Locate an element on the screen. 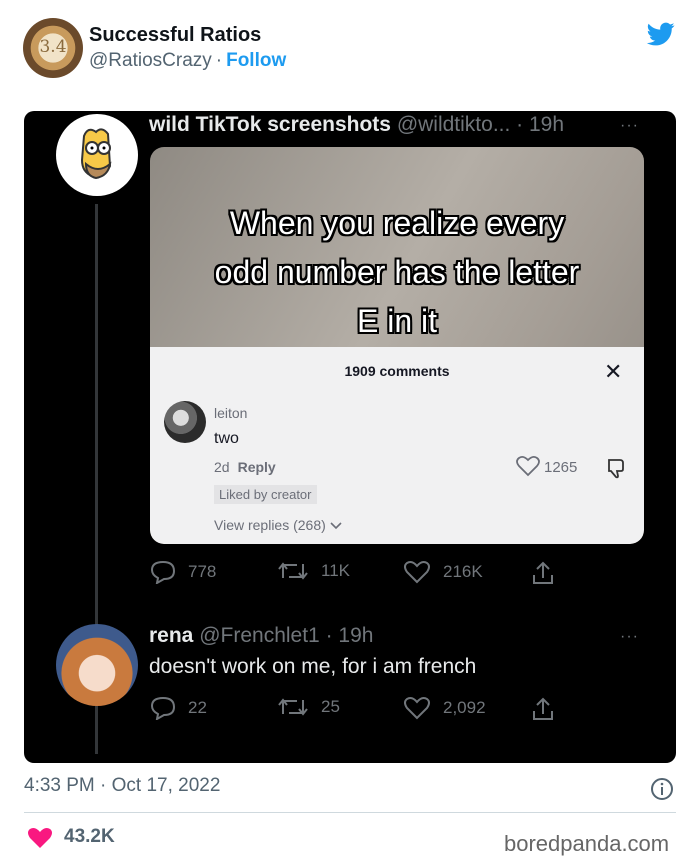  reply-count: 778 is located at coordinates (202, 571).